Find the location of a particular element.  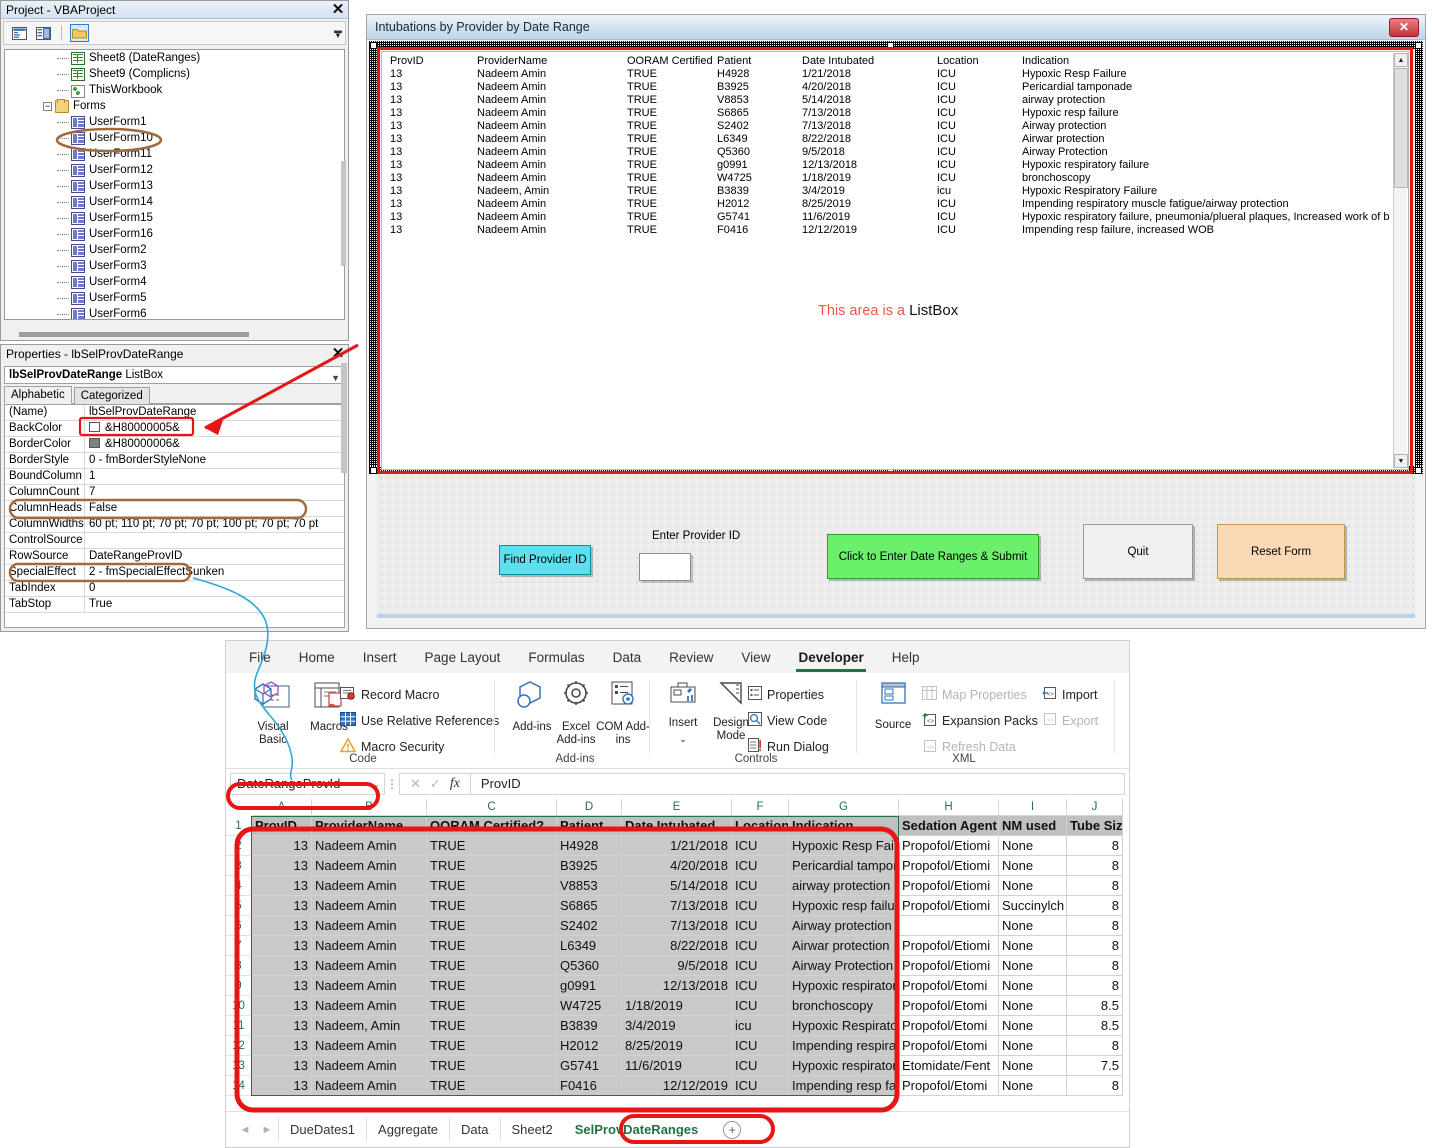

data-cell: Hypoxic respiratory is located at coordinates (844, 1066).